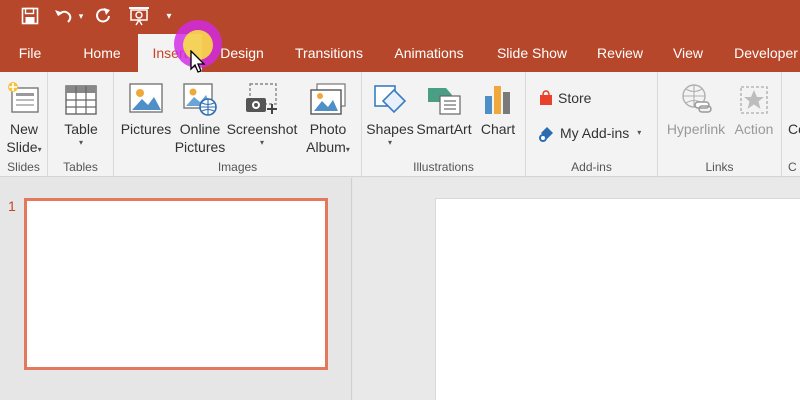 The width and height of the screenshot is (800, 400). What do you see at coordinates (146, 129) in the screenshot?
I see `pictures-label: Pictures` at bounding box center [146, 129].